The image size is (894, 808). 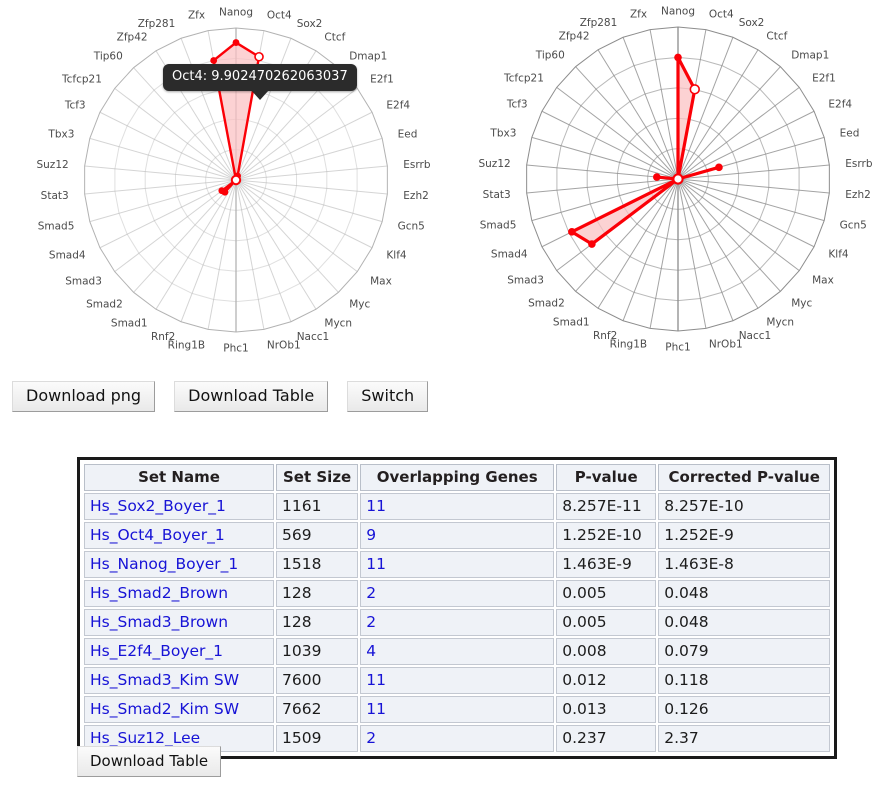 What do you see at coordinates (744, 622) in the screenshot?
I see `cell-corrected-p-value: 0.048` at bounding box center [744, 622].